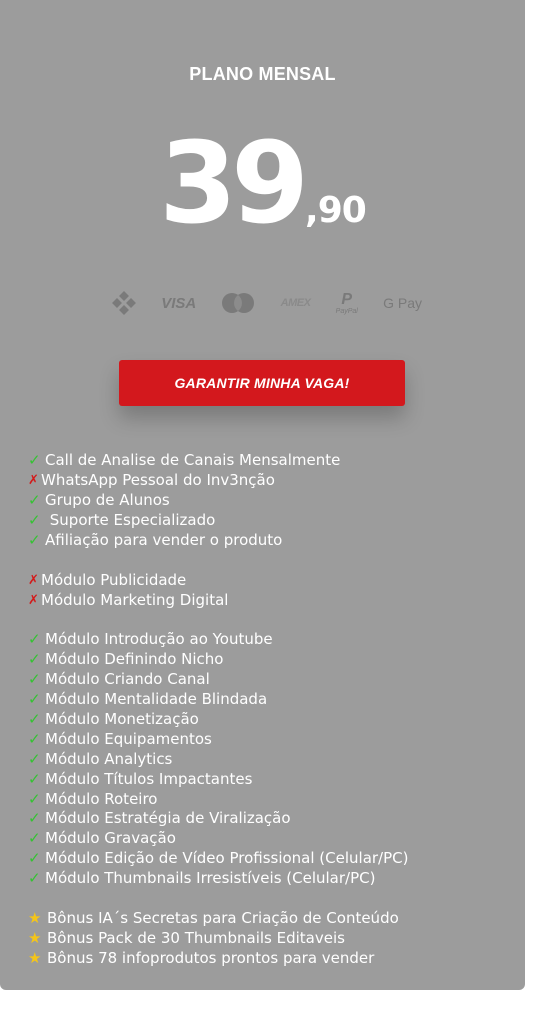  I want to click on price-decimal: ,90, so click(336, 210).